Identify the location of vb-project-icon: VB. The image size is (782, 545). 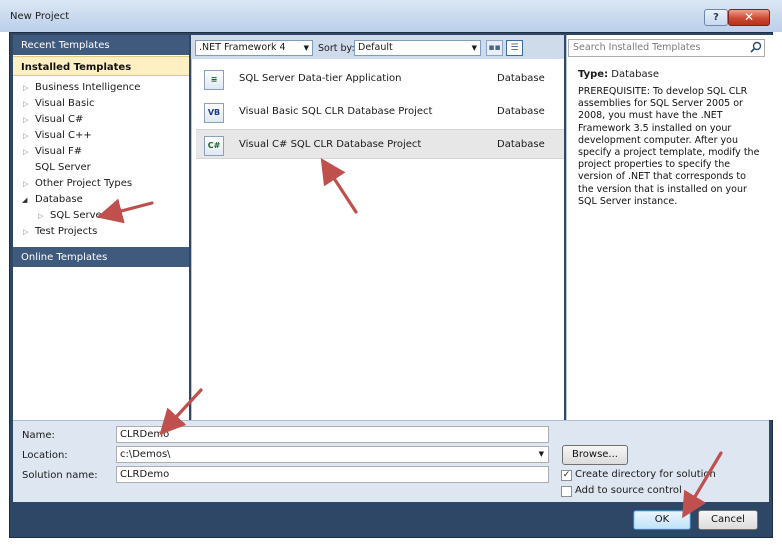
(214, 113).